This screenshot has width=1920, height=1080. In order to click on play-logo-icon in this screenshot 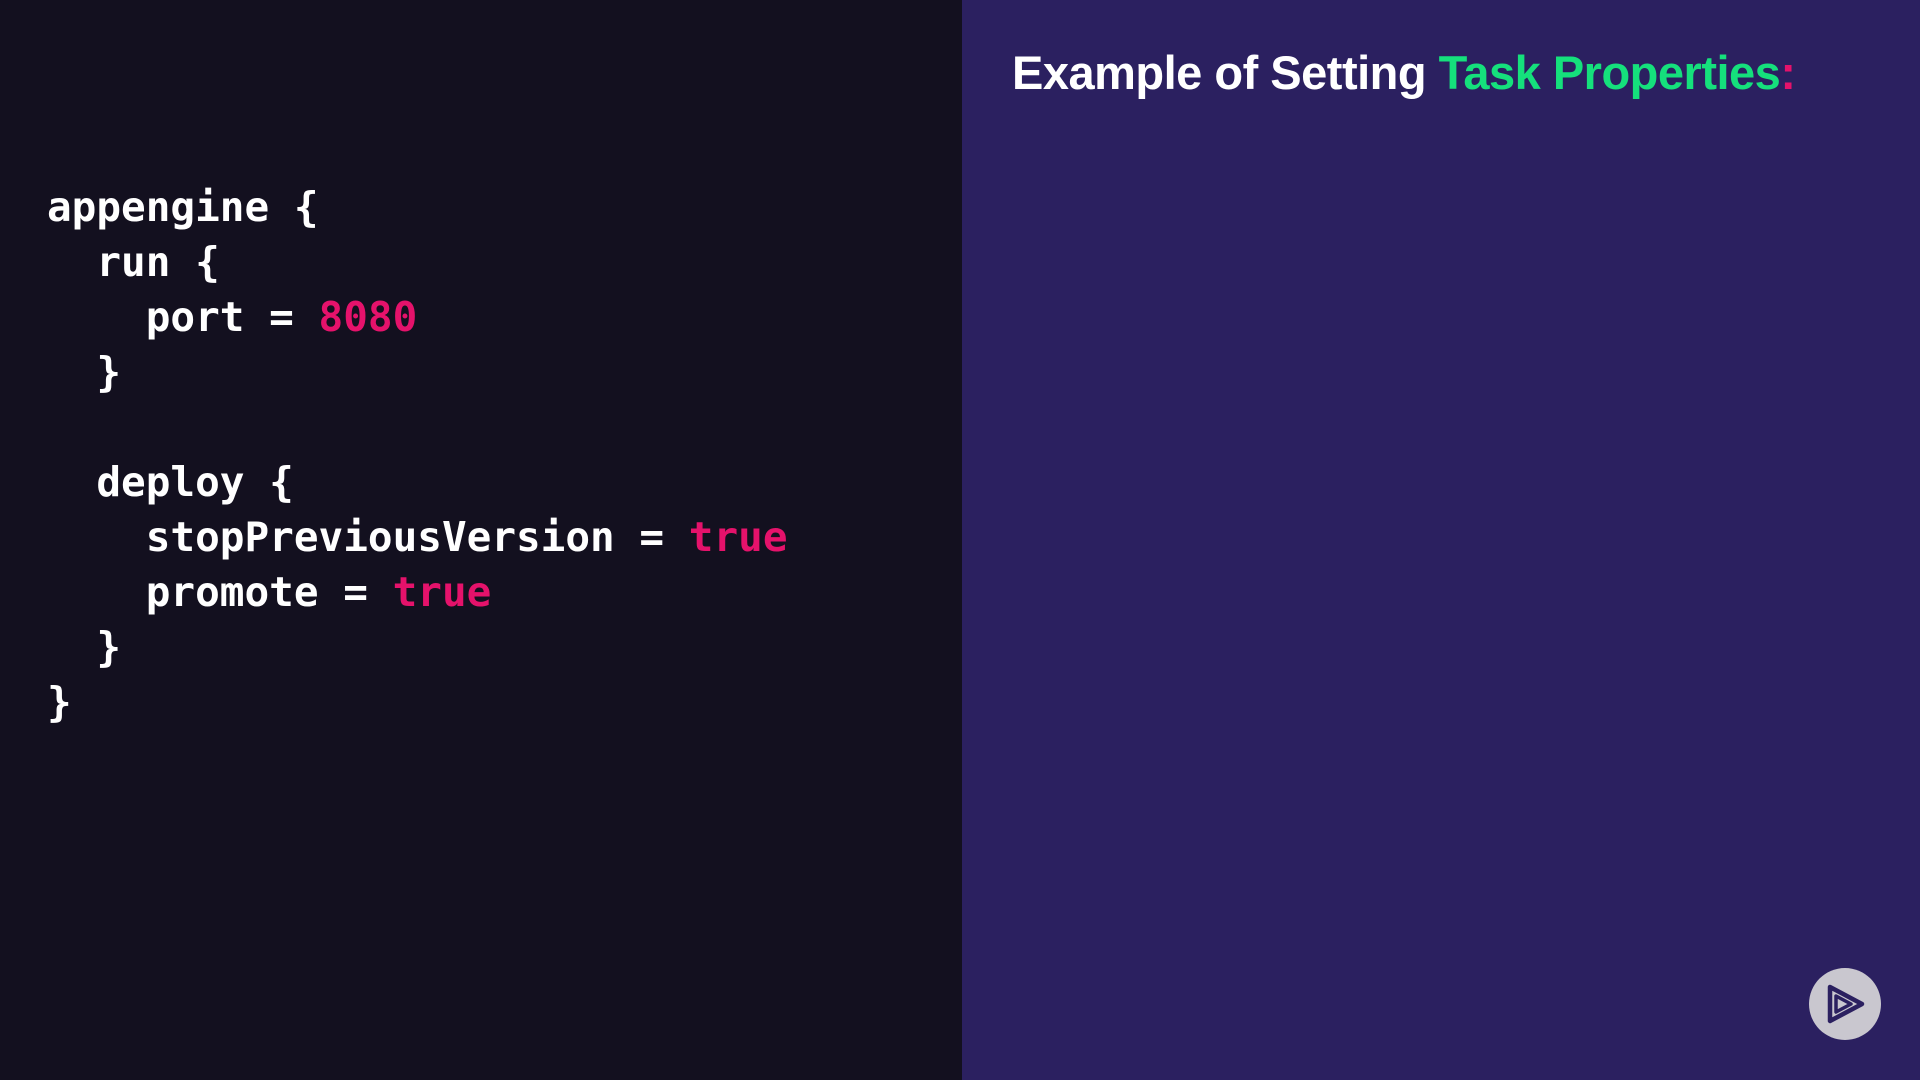, I will do `click(1846, 1004)`.